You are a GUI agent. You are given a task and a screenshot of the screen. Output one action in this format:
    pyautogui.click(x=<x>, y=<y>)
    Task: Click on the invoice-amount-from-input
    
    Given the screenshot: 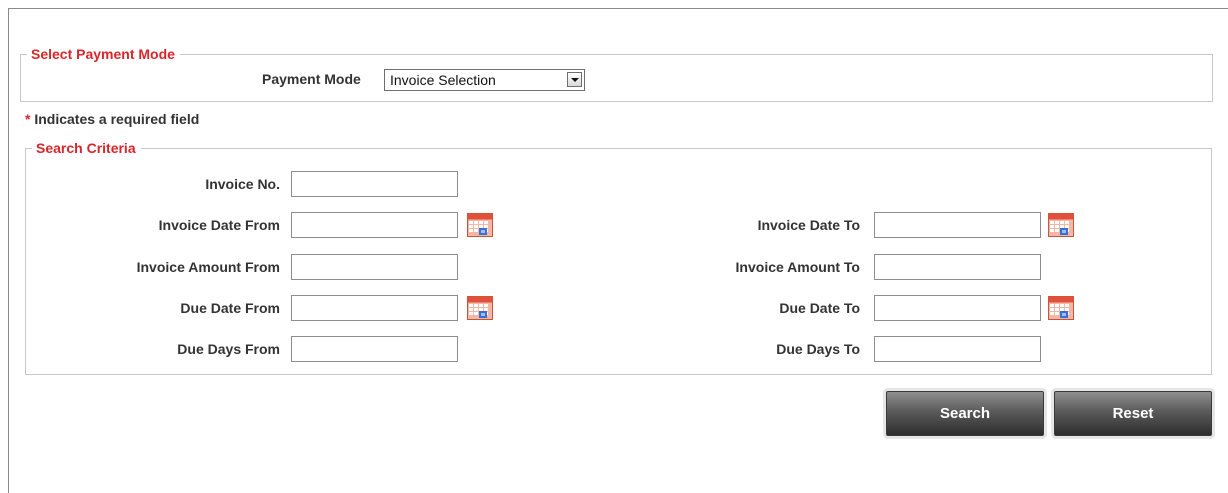 What is the action you would take?
    pyautogui.click(x=374, y=267)
    